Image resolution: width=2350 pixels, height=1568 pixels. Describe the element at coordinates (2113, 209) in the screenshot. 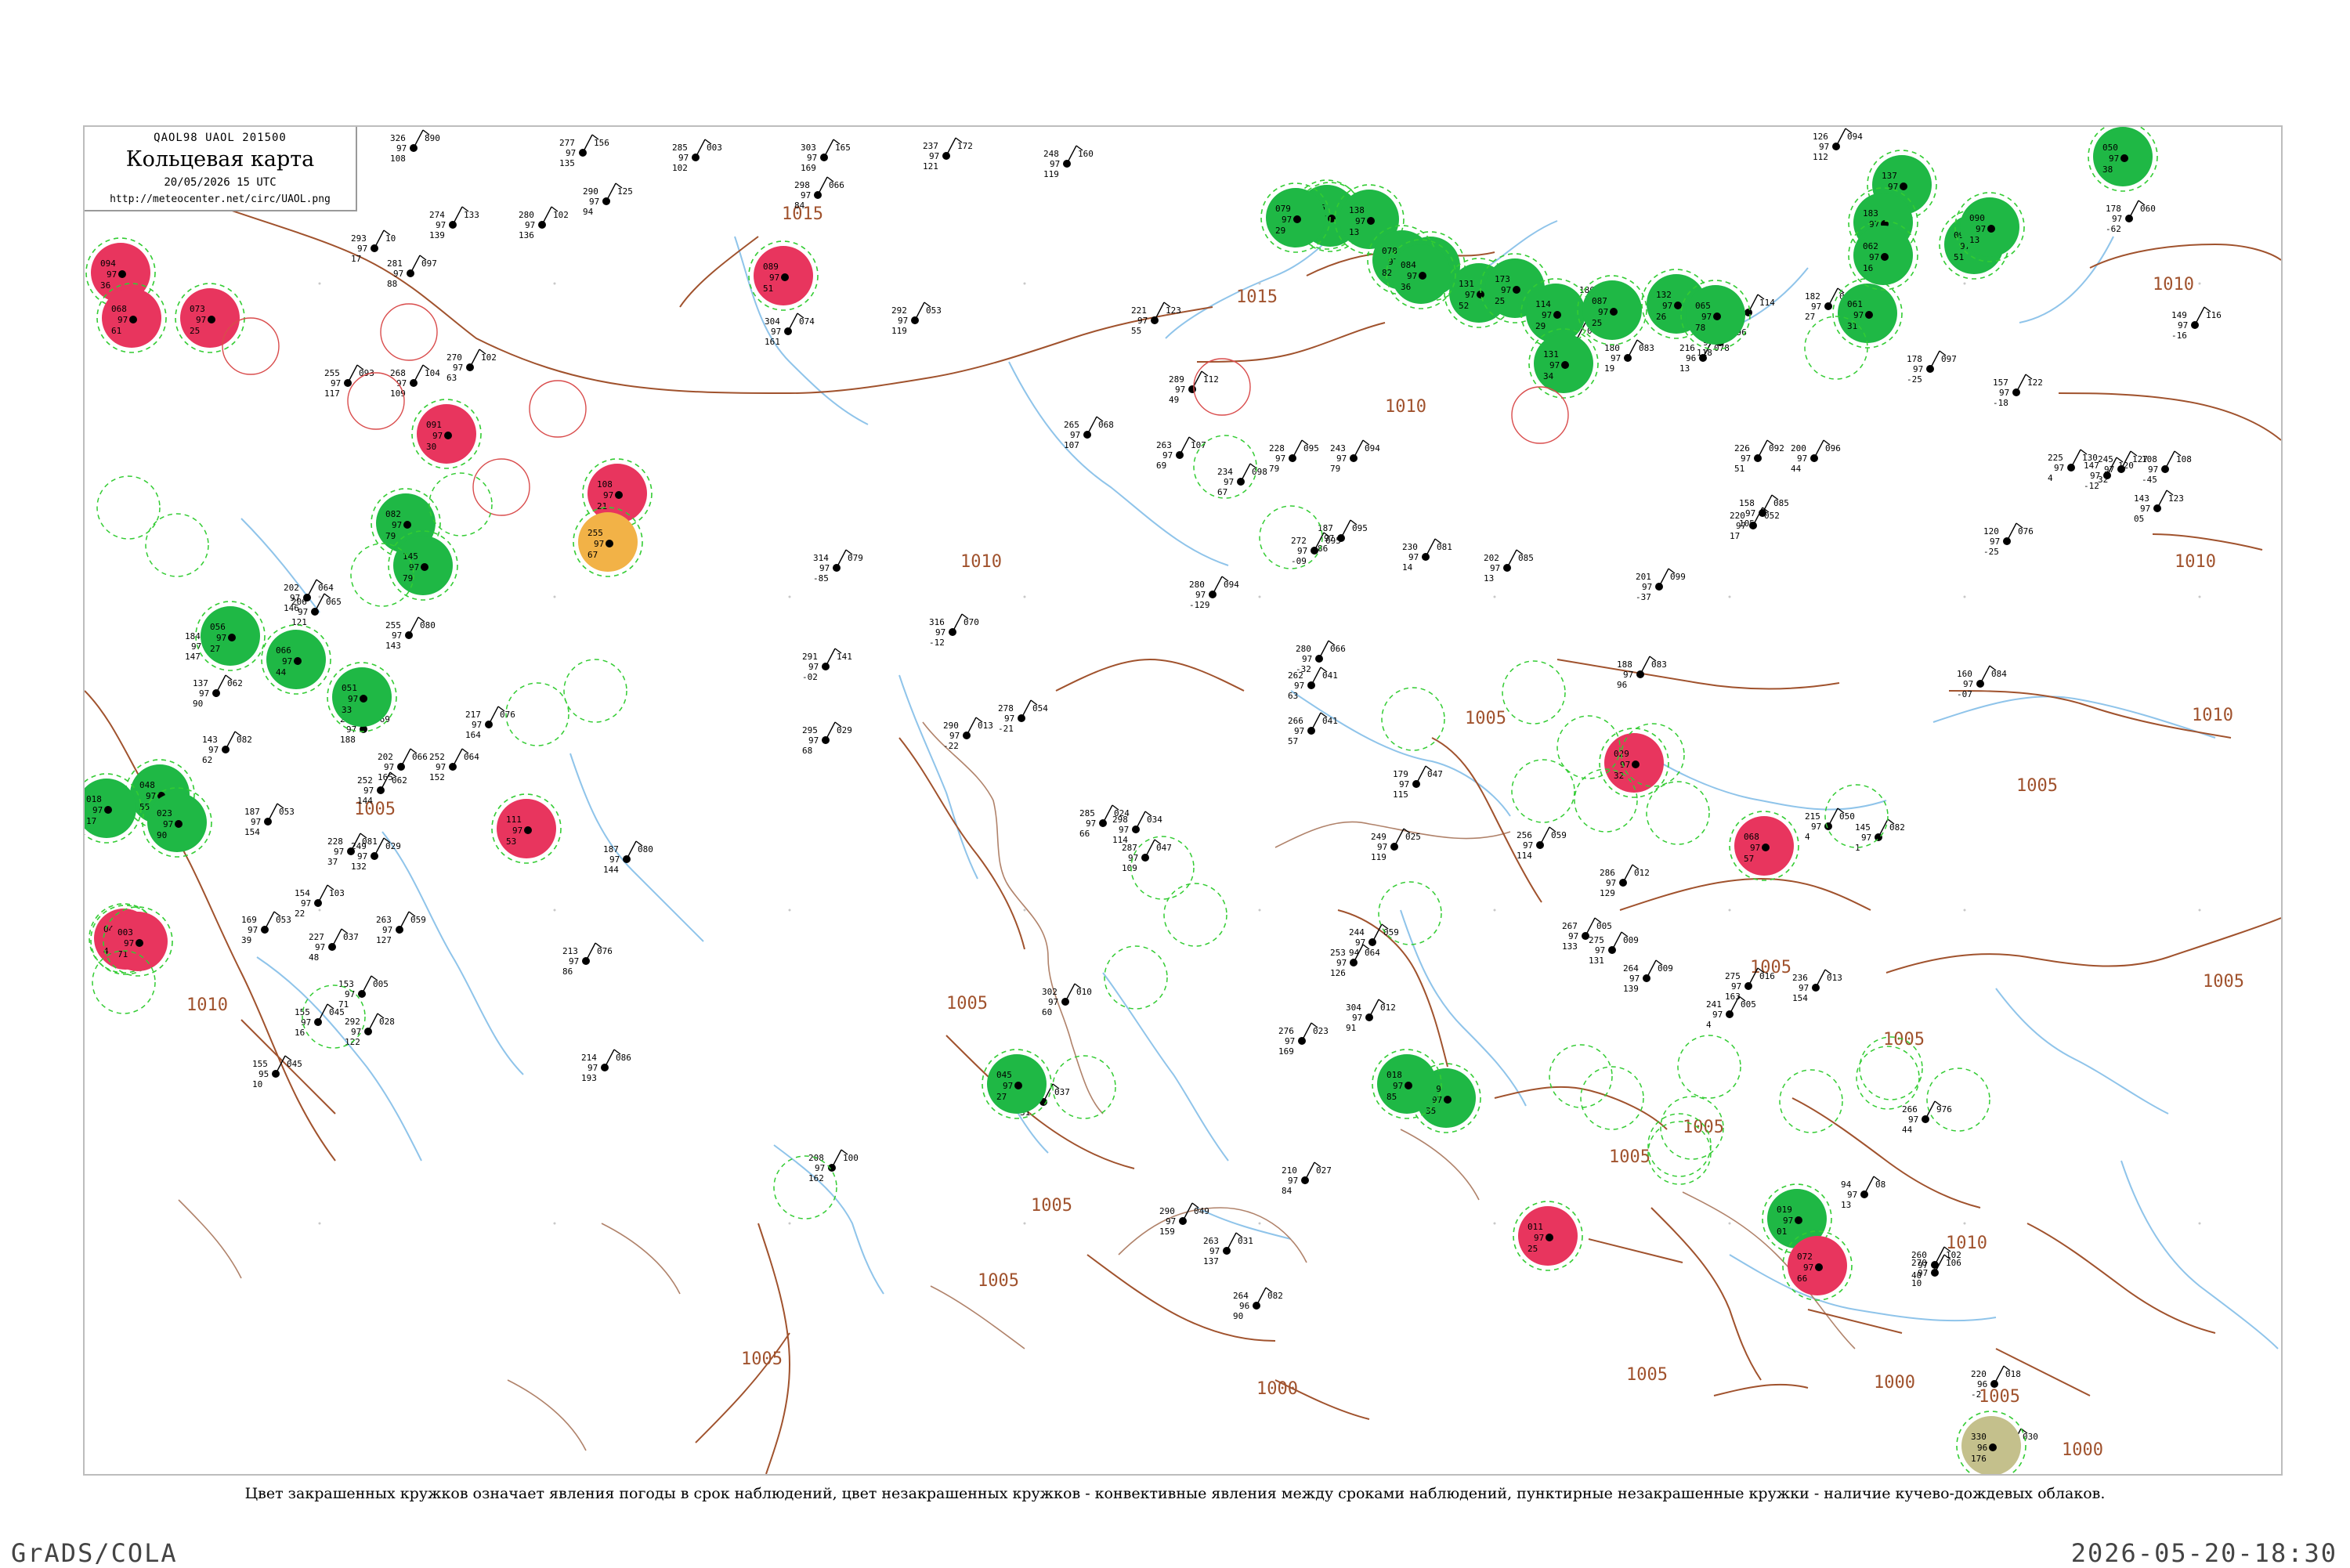

I see `station-pressure: 178` at that location.